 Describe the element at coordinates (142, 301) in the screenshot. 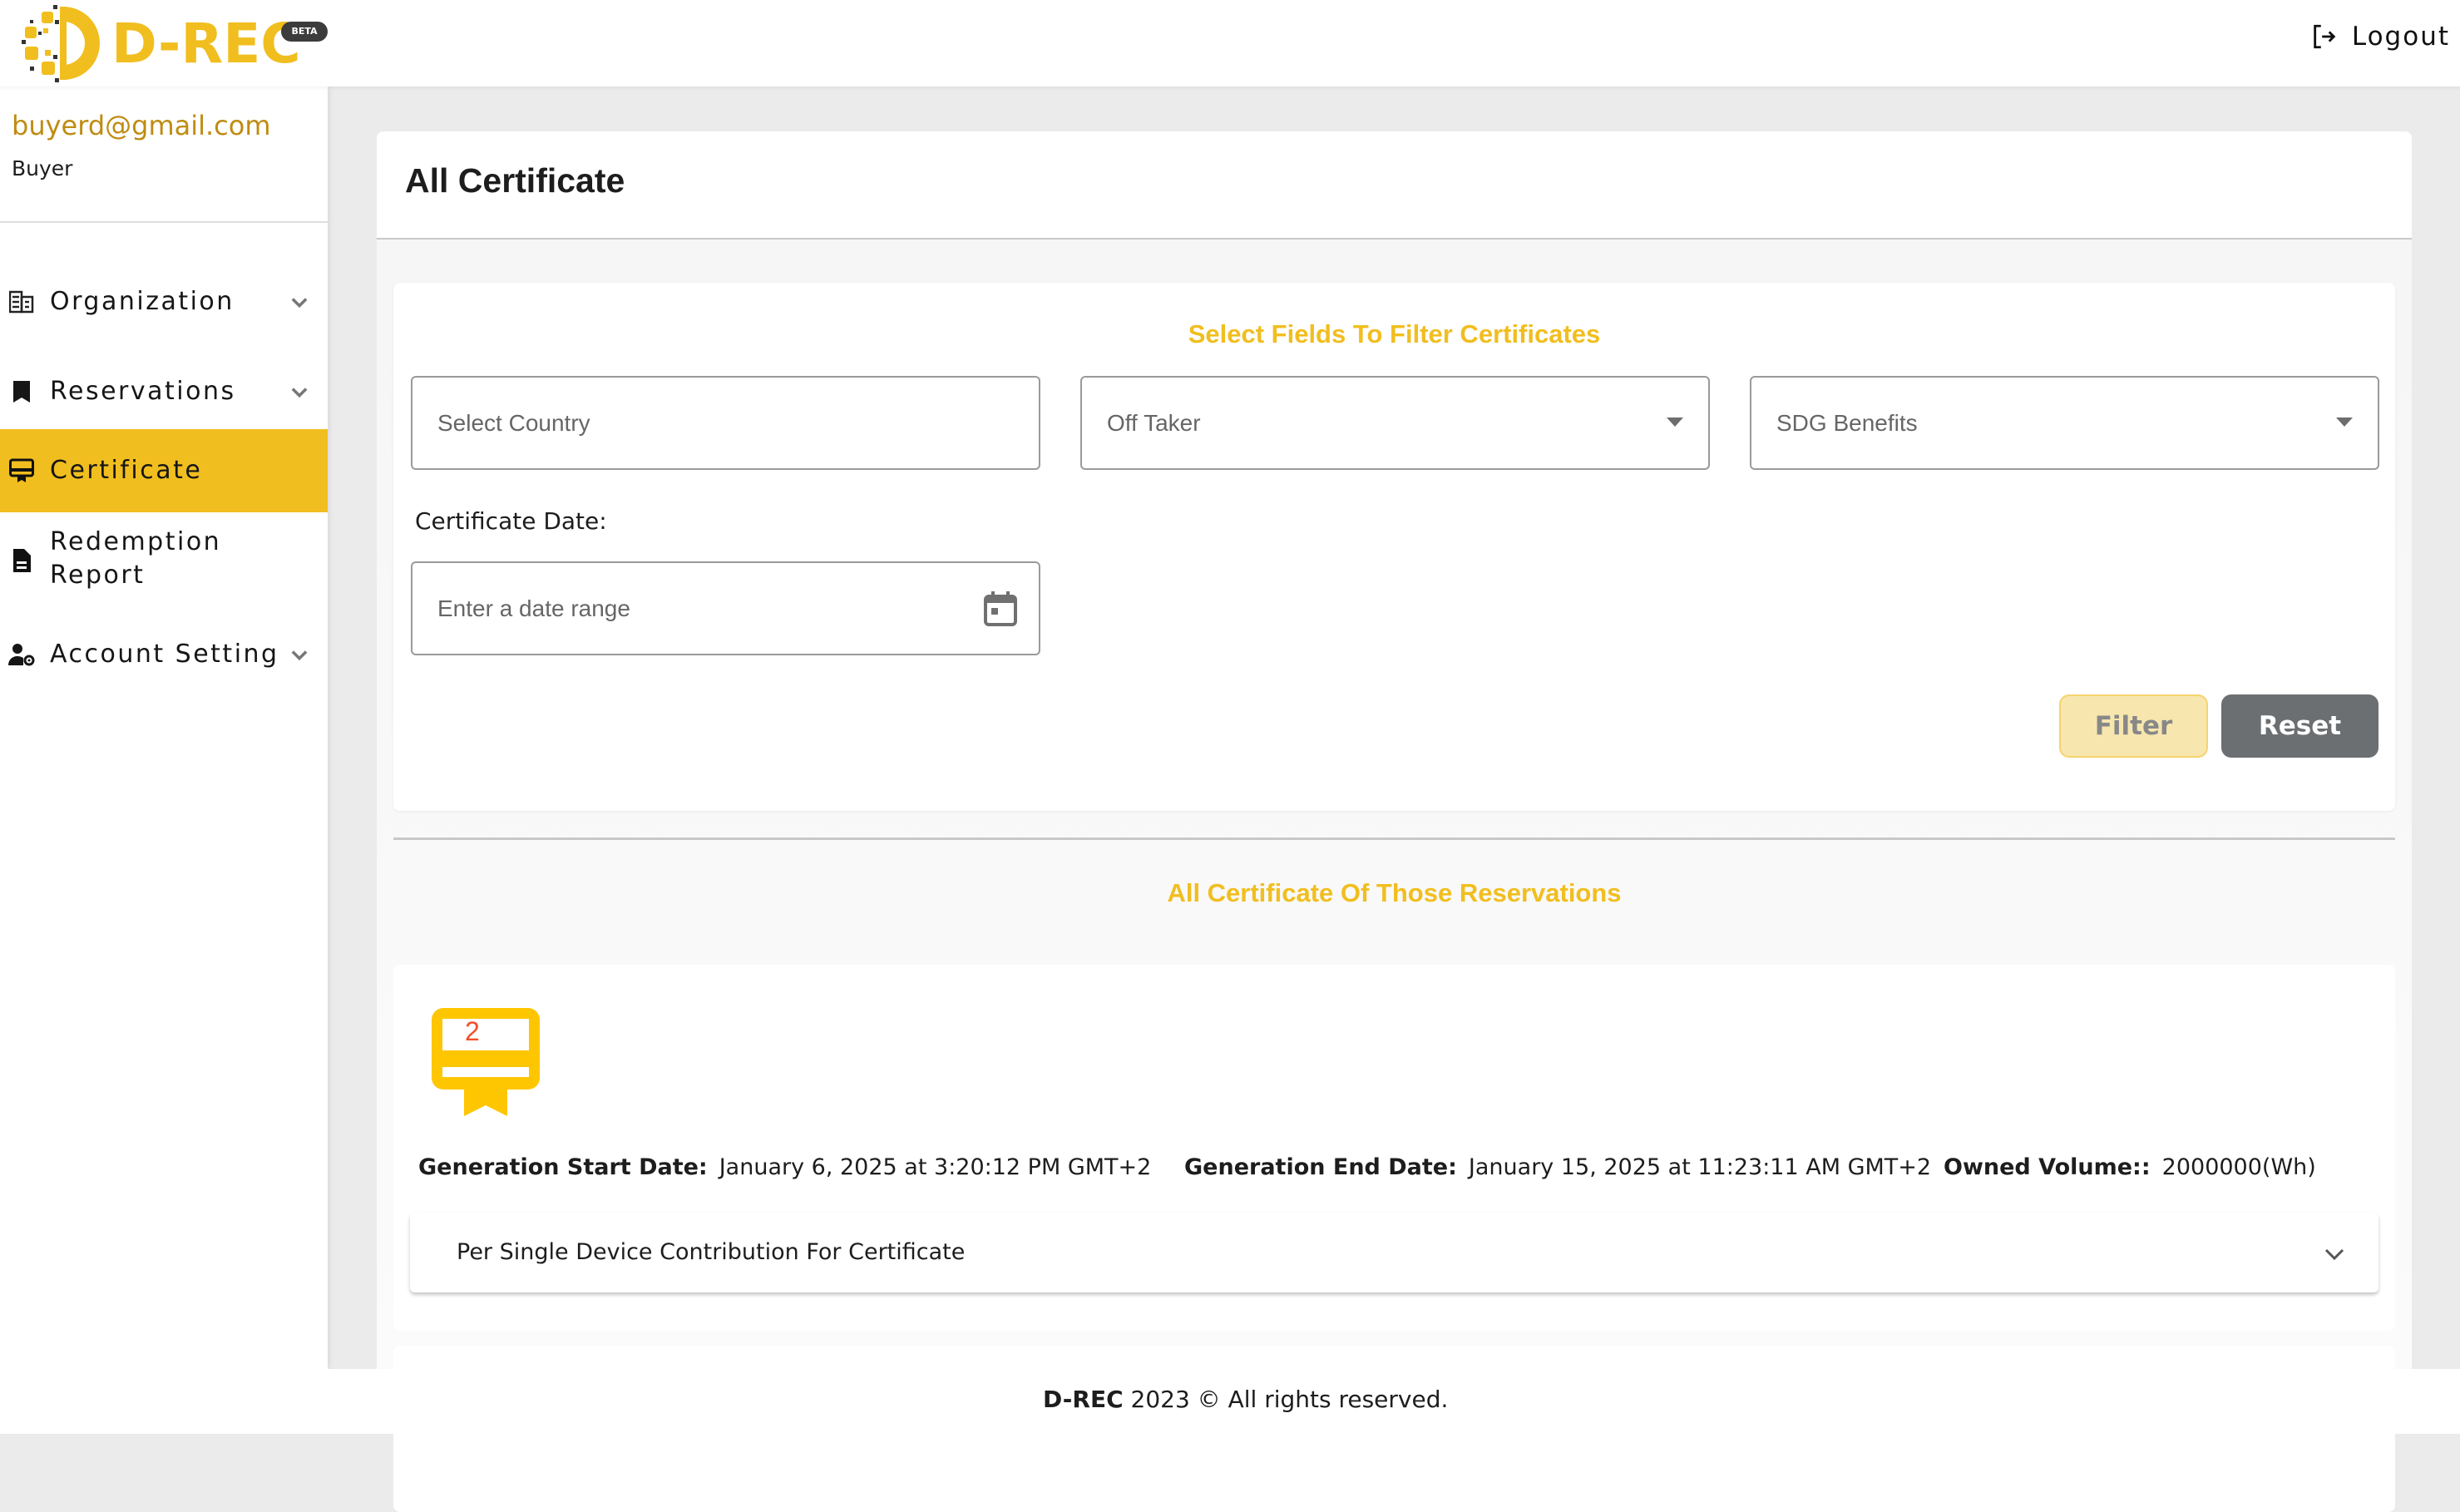

I see `sidebar-item-label: Organization` at that location.